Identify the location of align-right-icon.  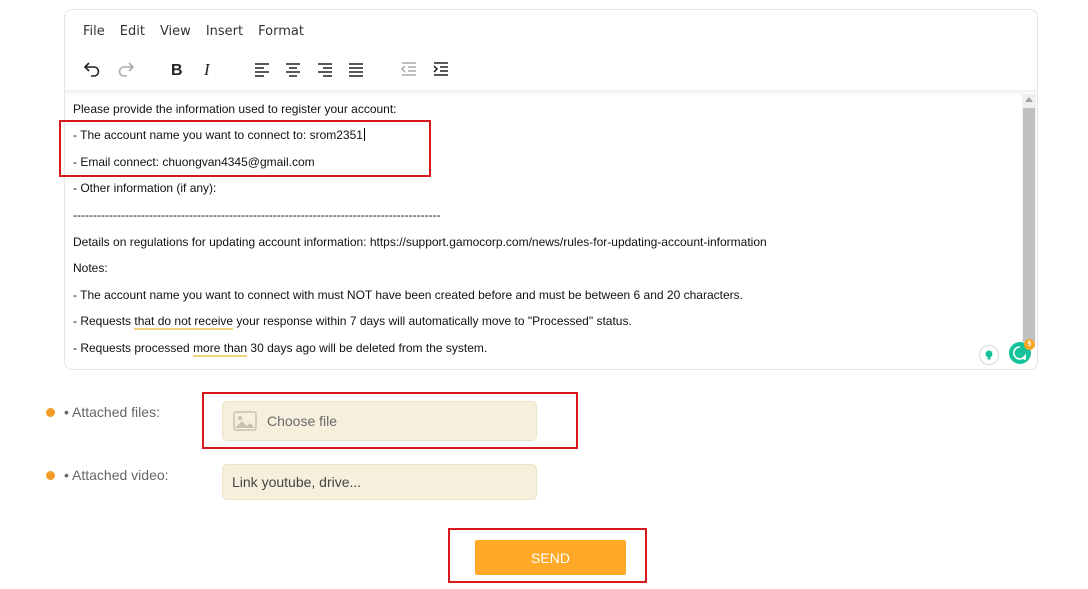
(325, 69).